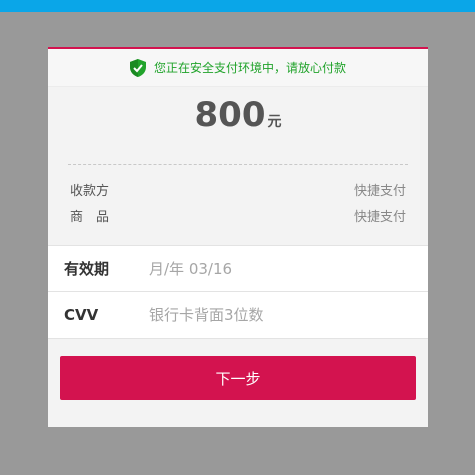 This screenshot has width=475, height=475. Describe the element at coordinates (249, 68) in the screenshot. I see `secure-banner-text: 您正在安全支付环境中，请放心付款` at that location.